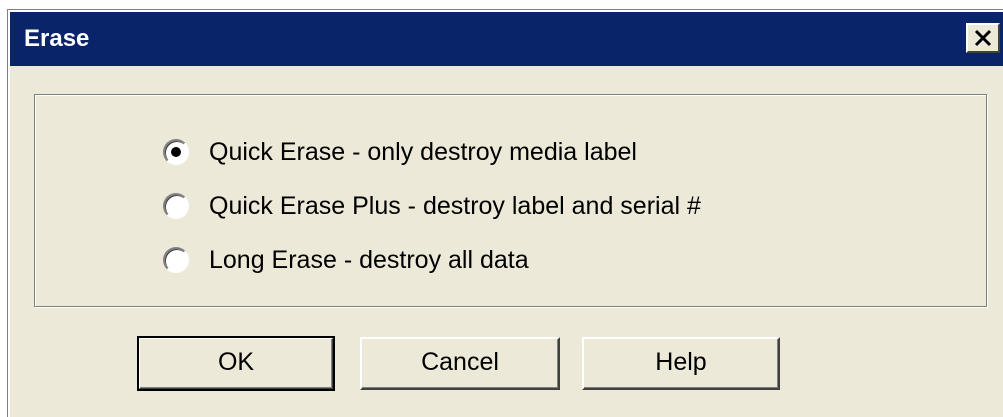 The height and width of the screenshot is (417, 1003). What do you see at coordinates (236, 363) in the screenshot?
I see `ok-button: OK` at bounding box center [236, 363].